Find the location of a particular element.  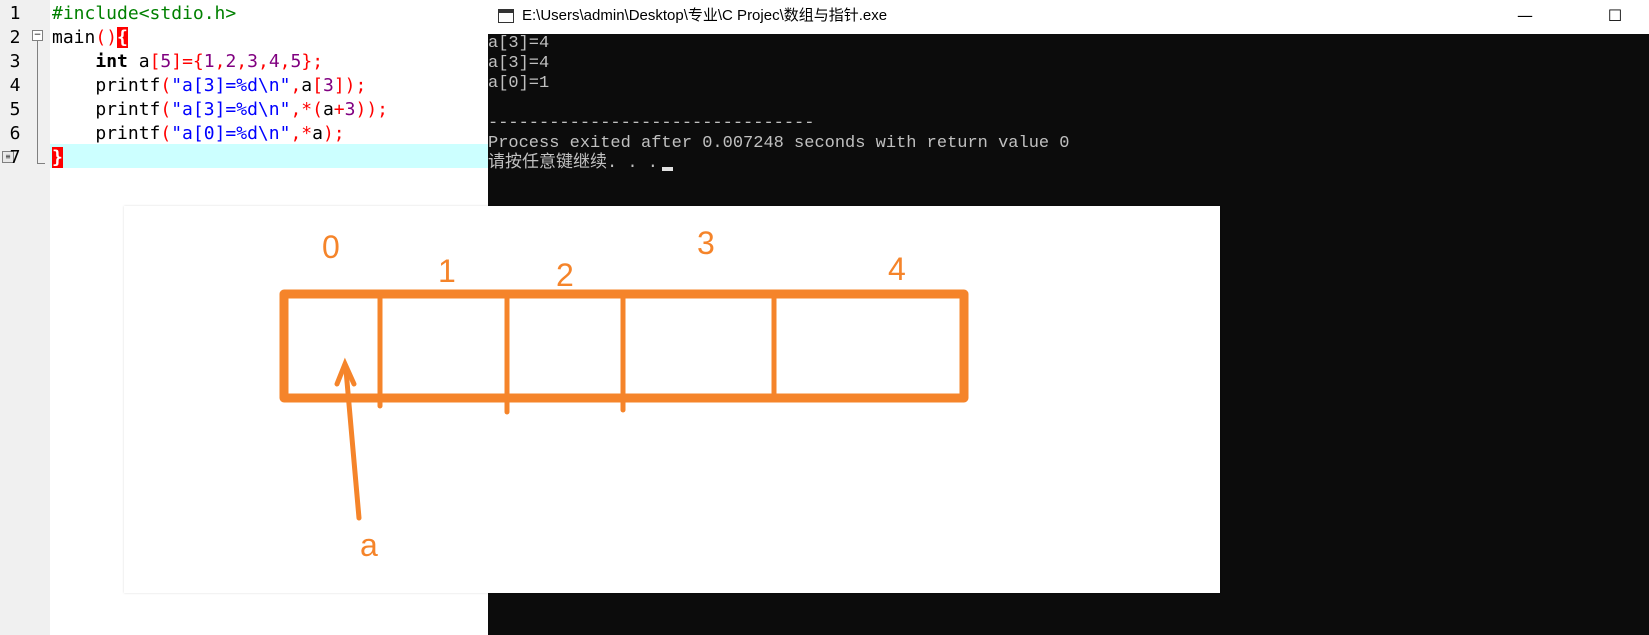

pointer-label-a: a is located at coordinates (369, 545).